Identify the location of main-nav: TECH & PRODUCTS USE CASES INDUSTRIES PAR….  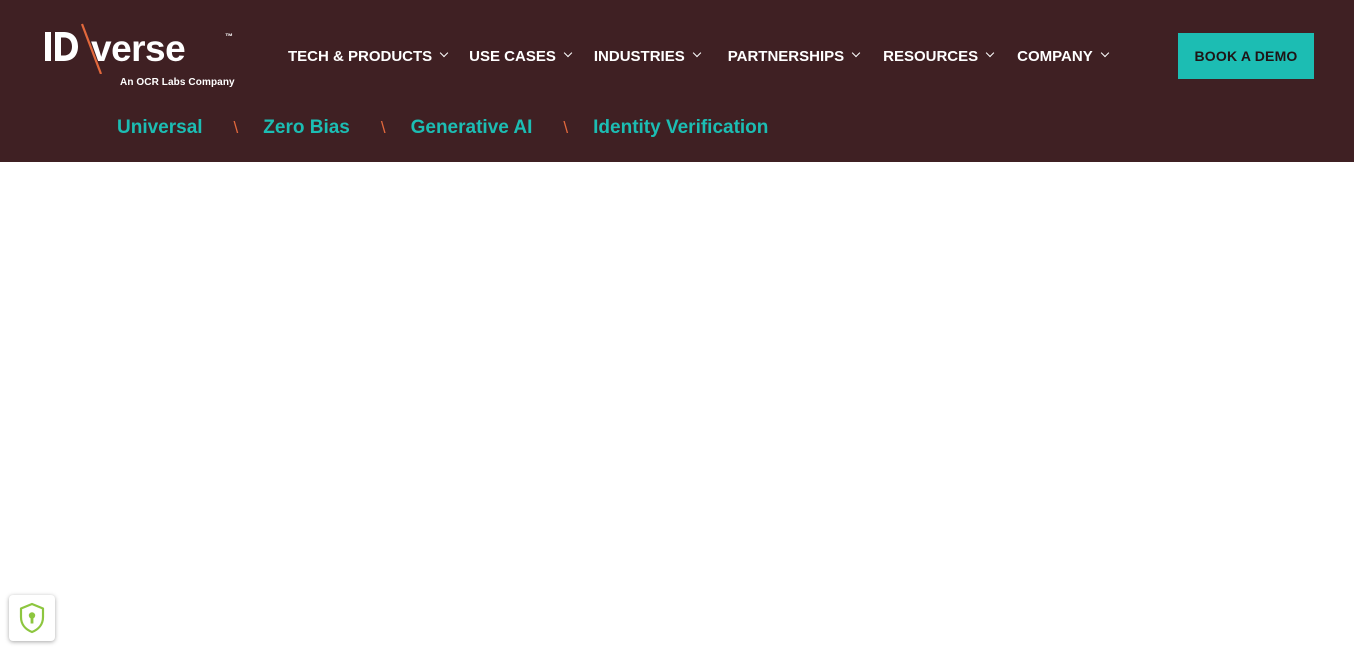
(698, 56).